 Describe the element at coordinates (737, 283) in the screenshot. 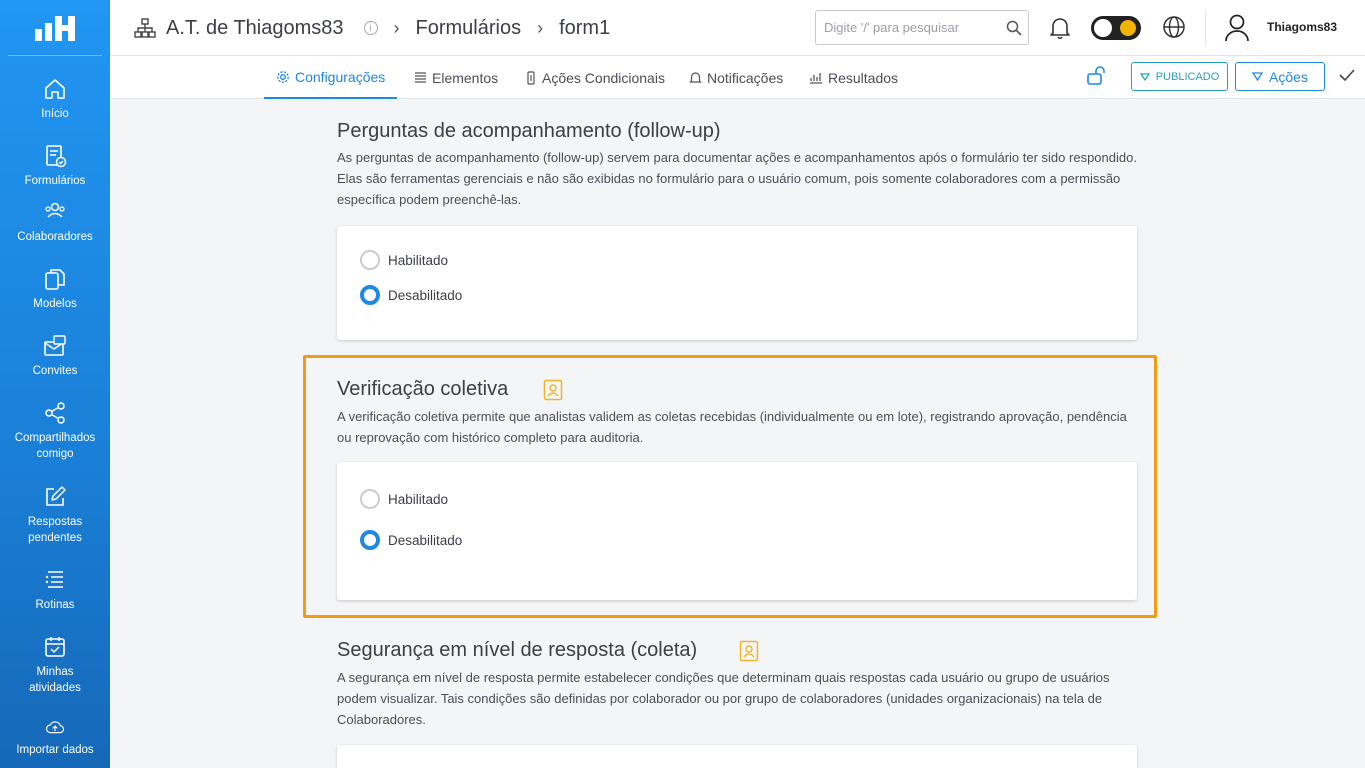

I see `card-followup: Habilitado Desabilitado` at that location.